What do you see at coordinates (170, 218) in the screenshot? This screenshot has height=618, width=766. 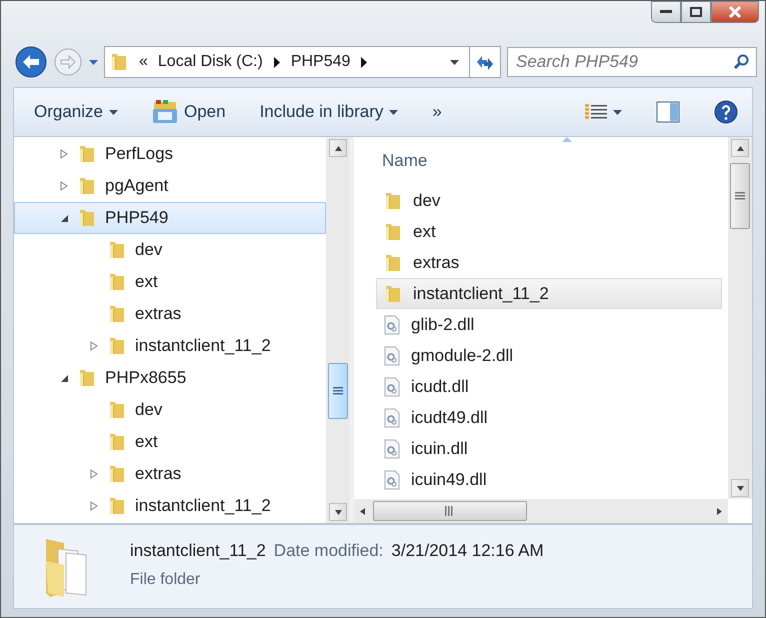 I see `tree-item: PHP549` at bounding box center [170, 218].